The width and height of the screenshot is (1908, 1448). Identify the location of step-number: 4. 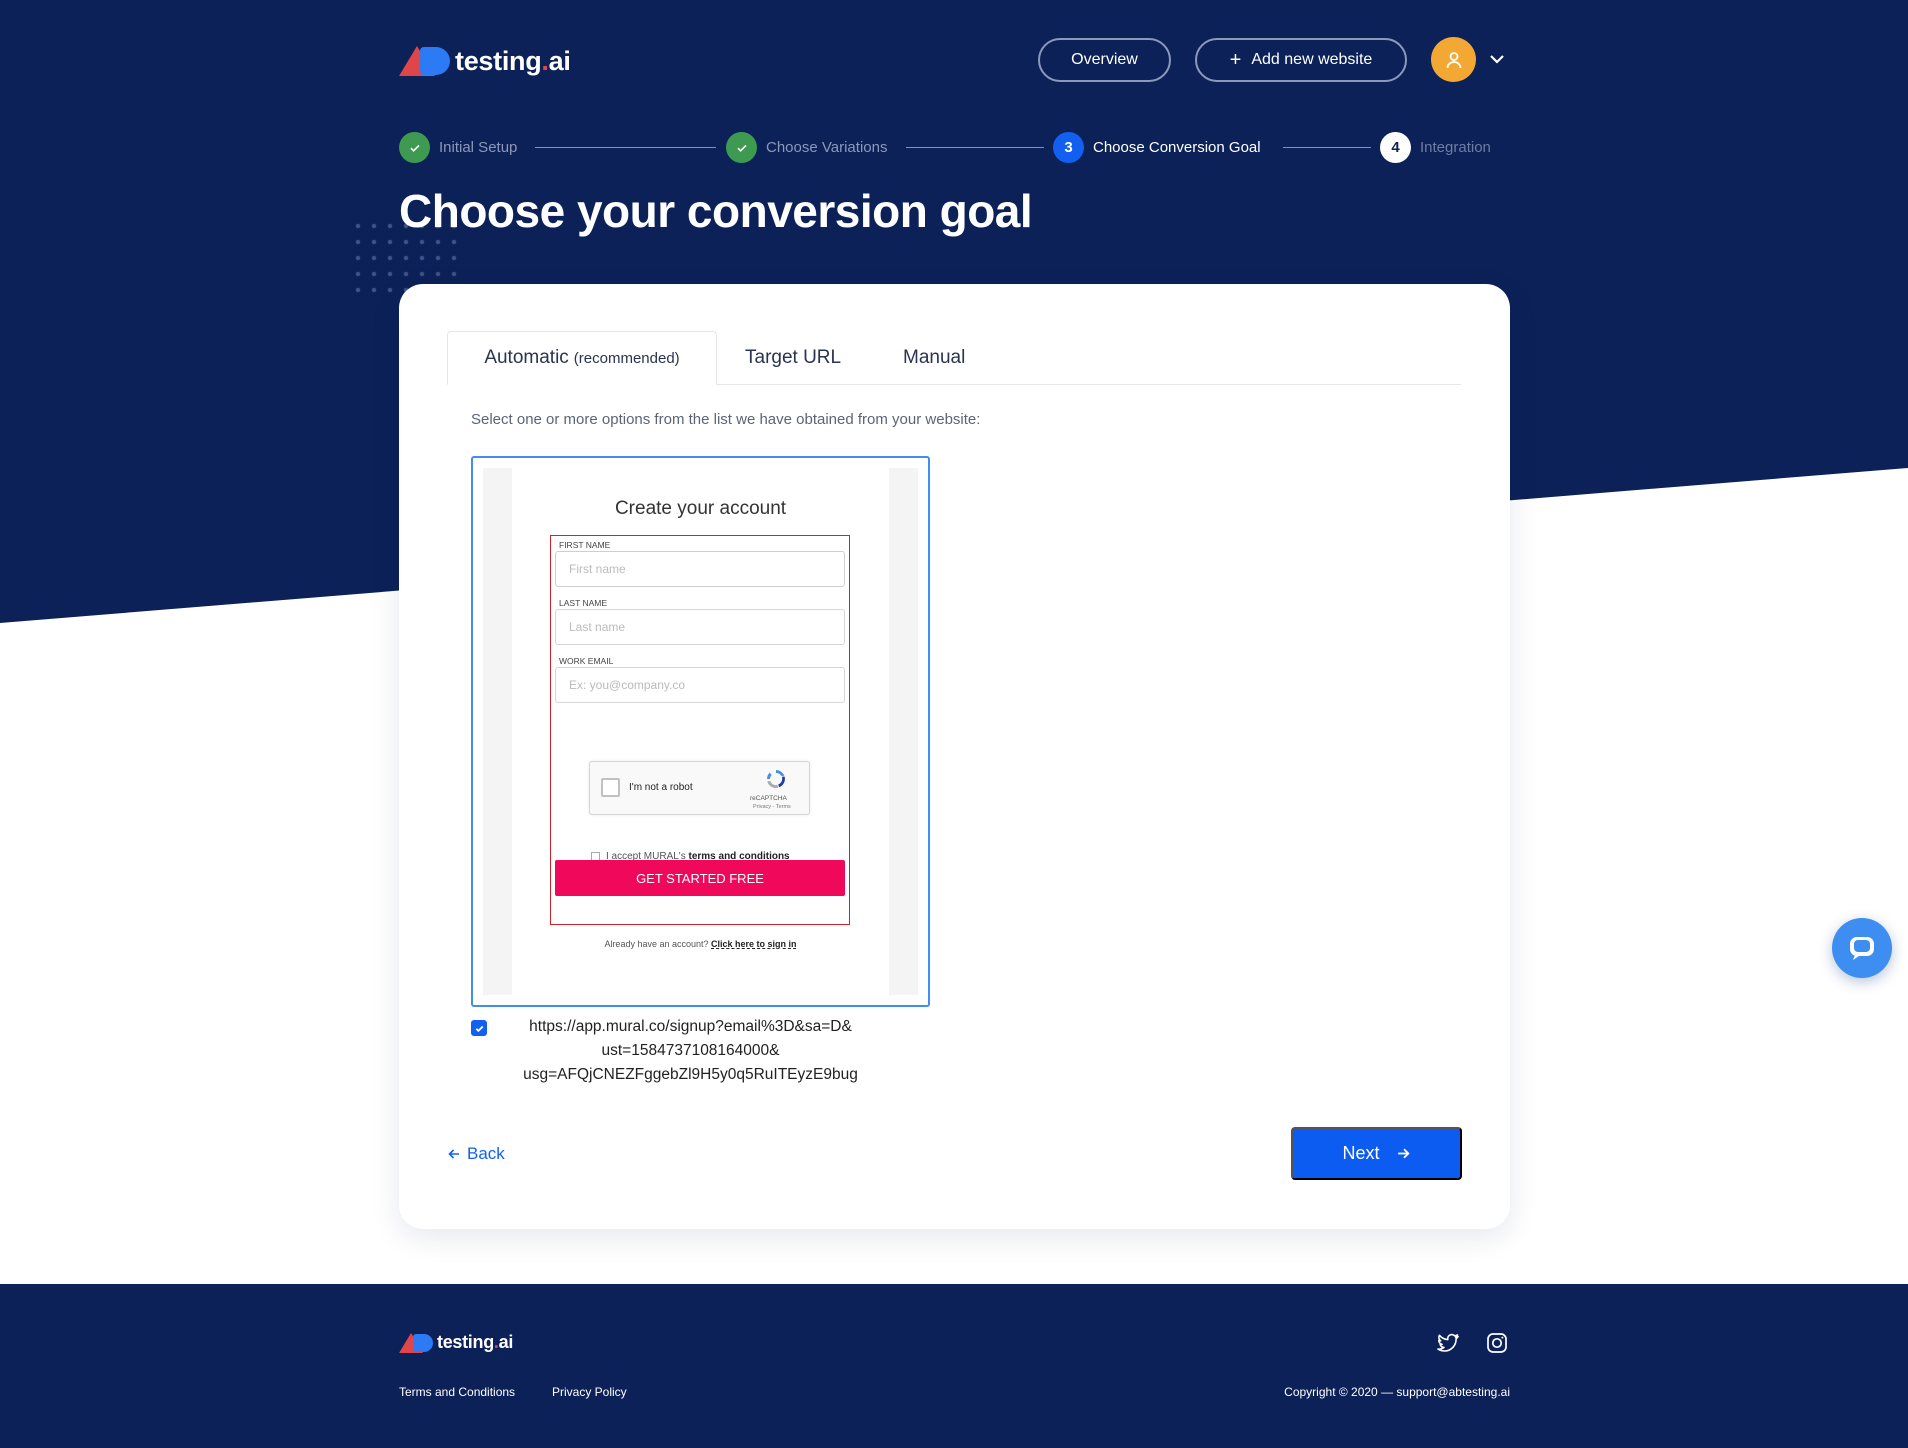
(1395, 147).